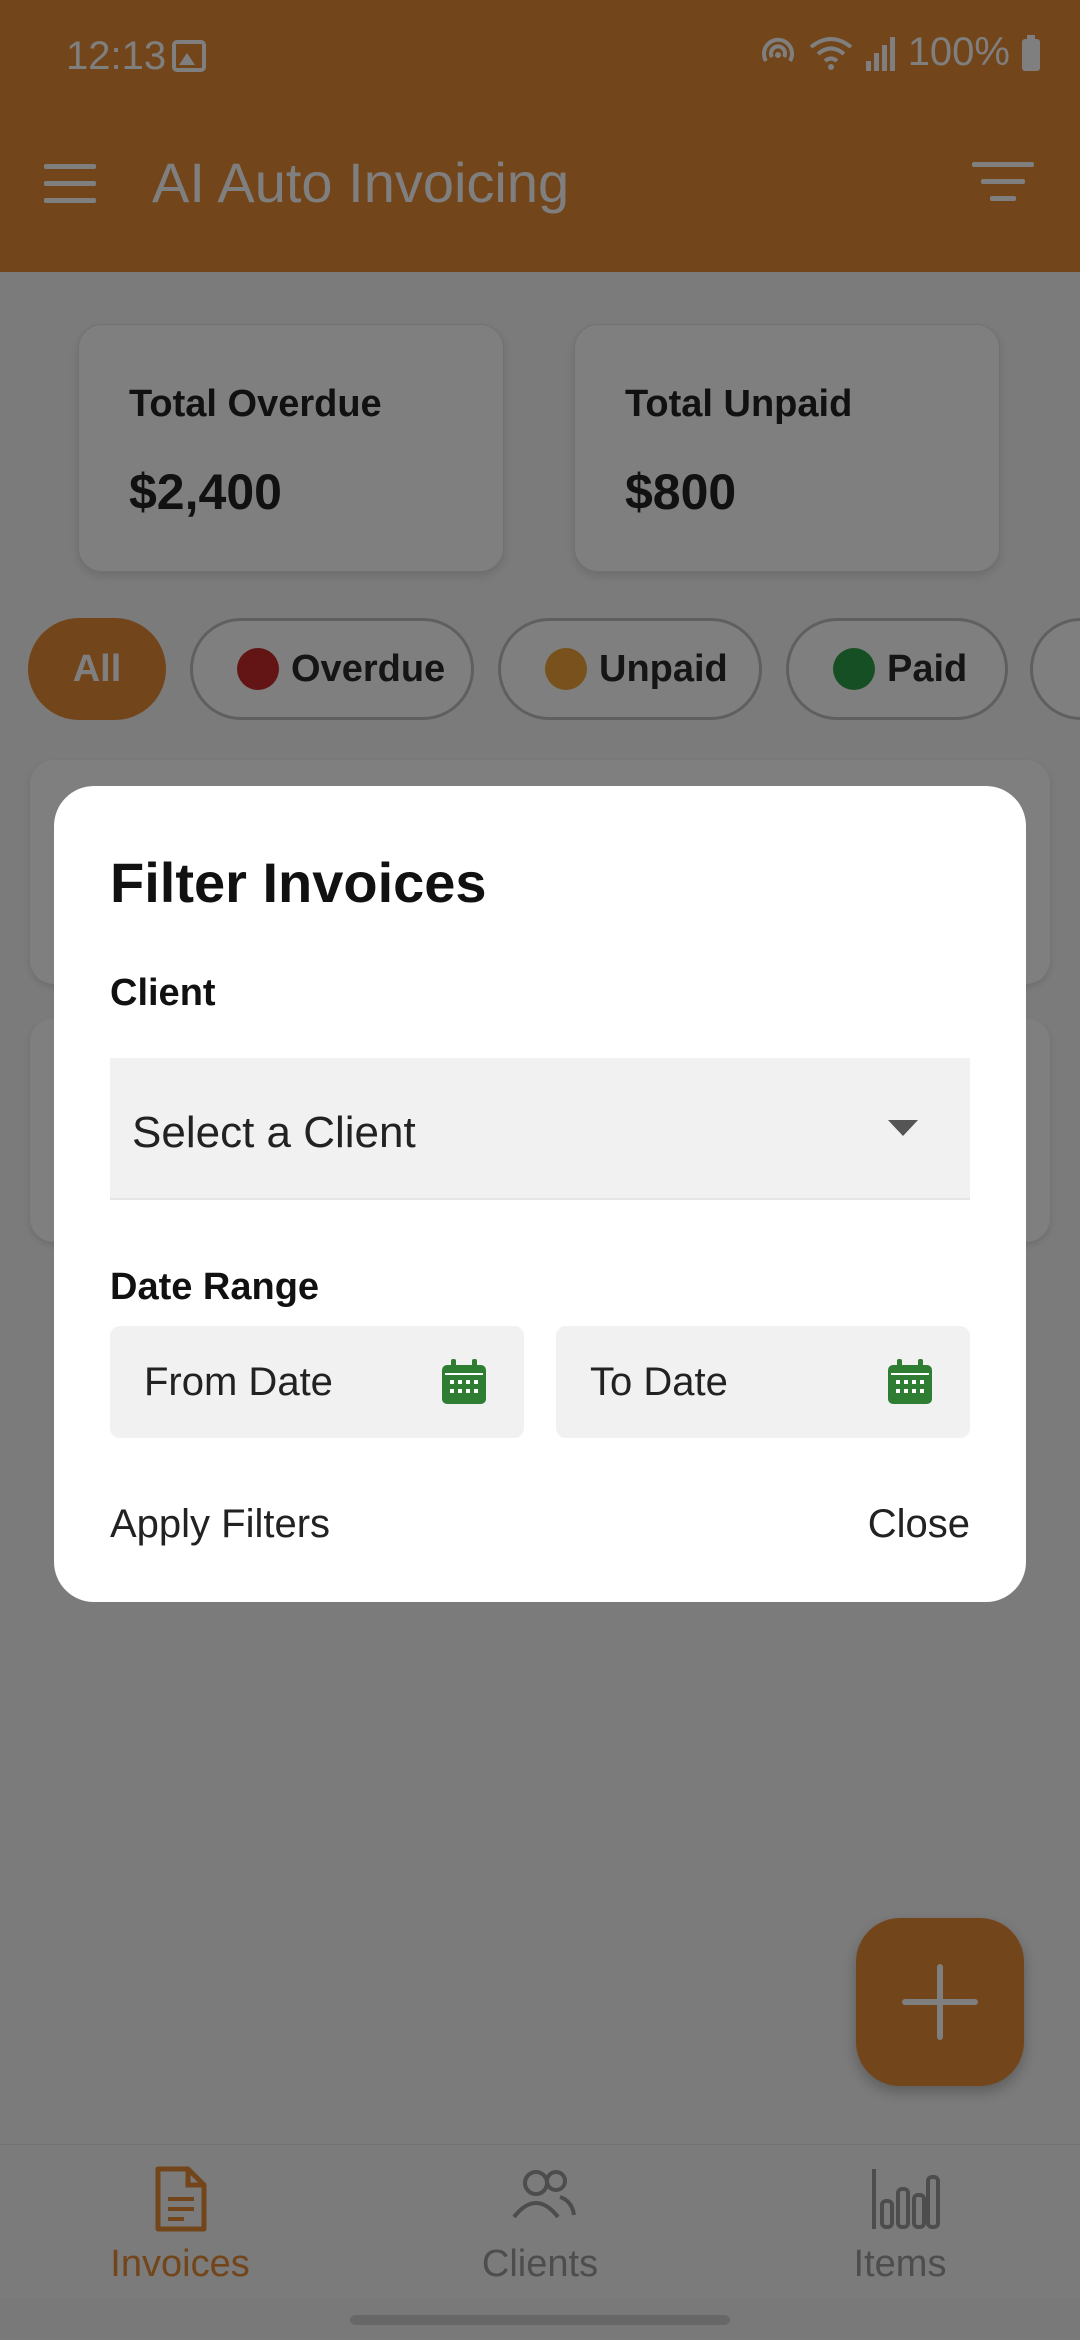  I want to click on close-button: Close, so click(919, 1524).